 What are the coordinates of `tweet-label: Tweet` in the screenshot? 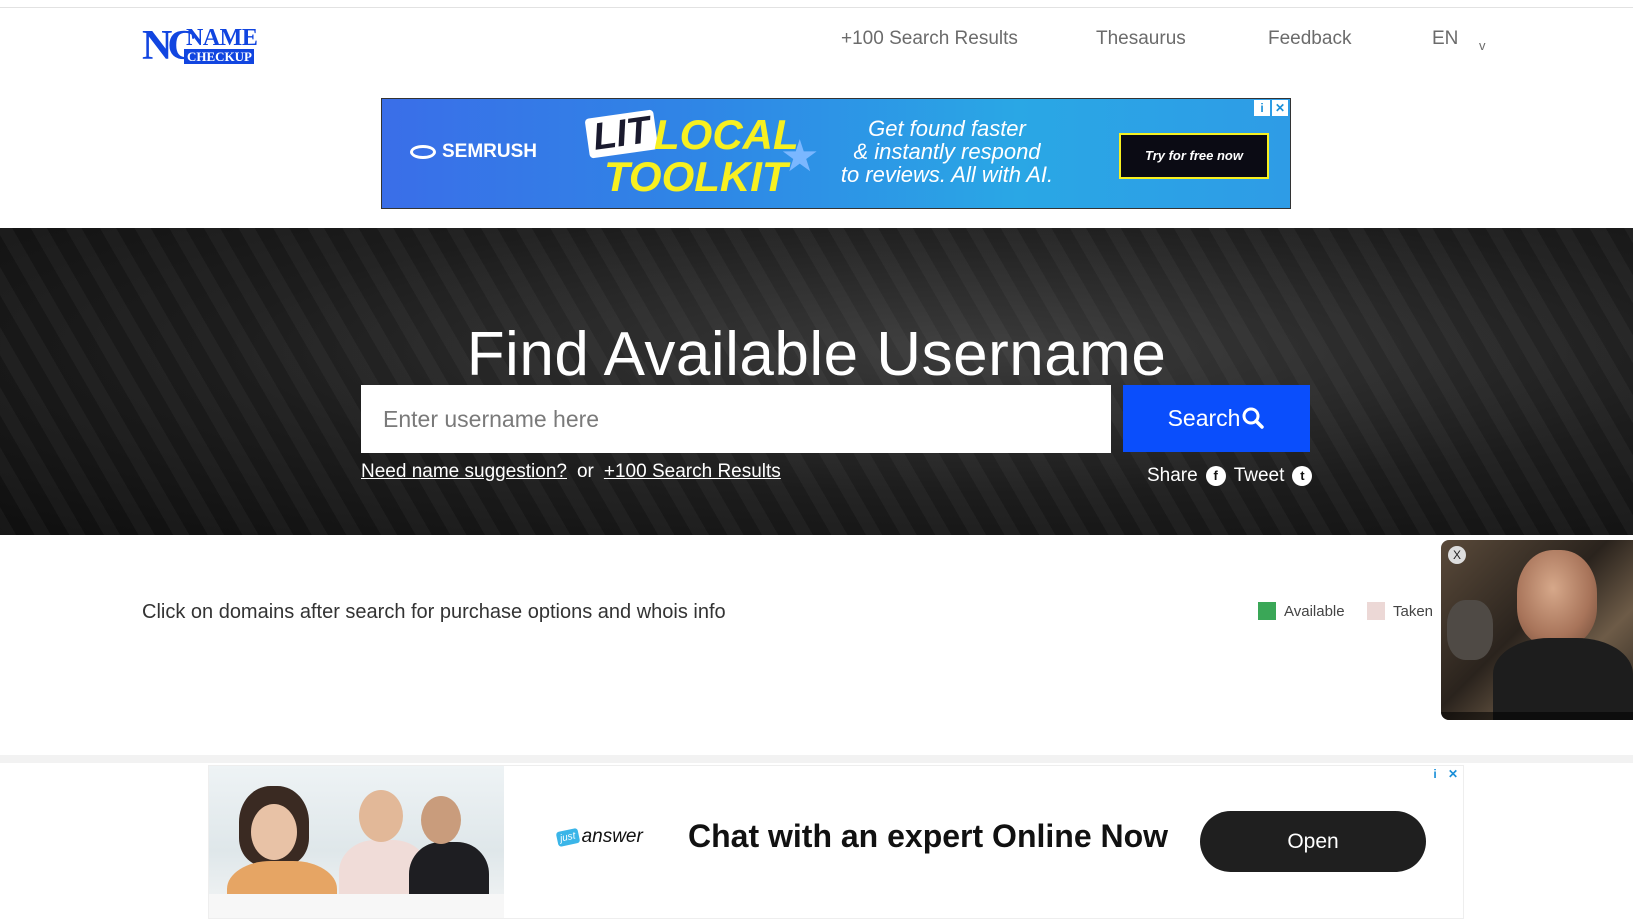 It's located at (1259, 476).